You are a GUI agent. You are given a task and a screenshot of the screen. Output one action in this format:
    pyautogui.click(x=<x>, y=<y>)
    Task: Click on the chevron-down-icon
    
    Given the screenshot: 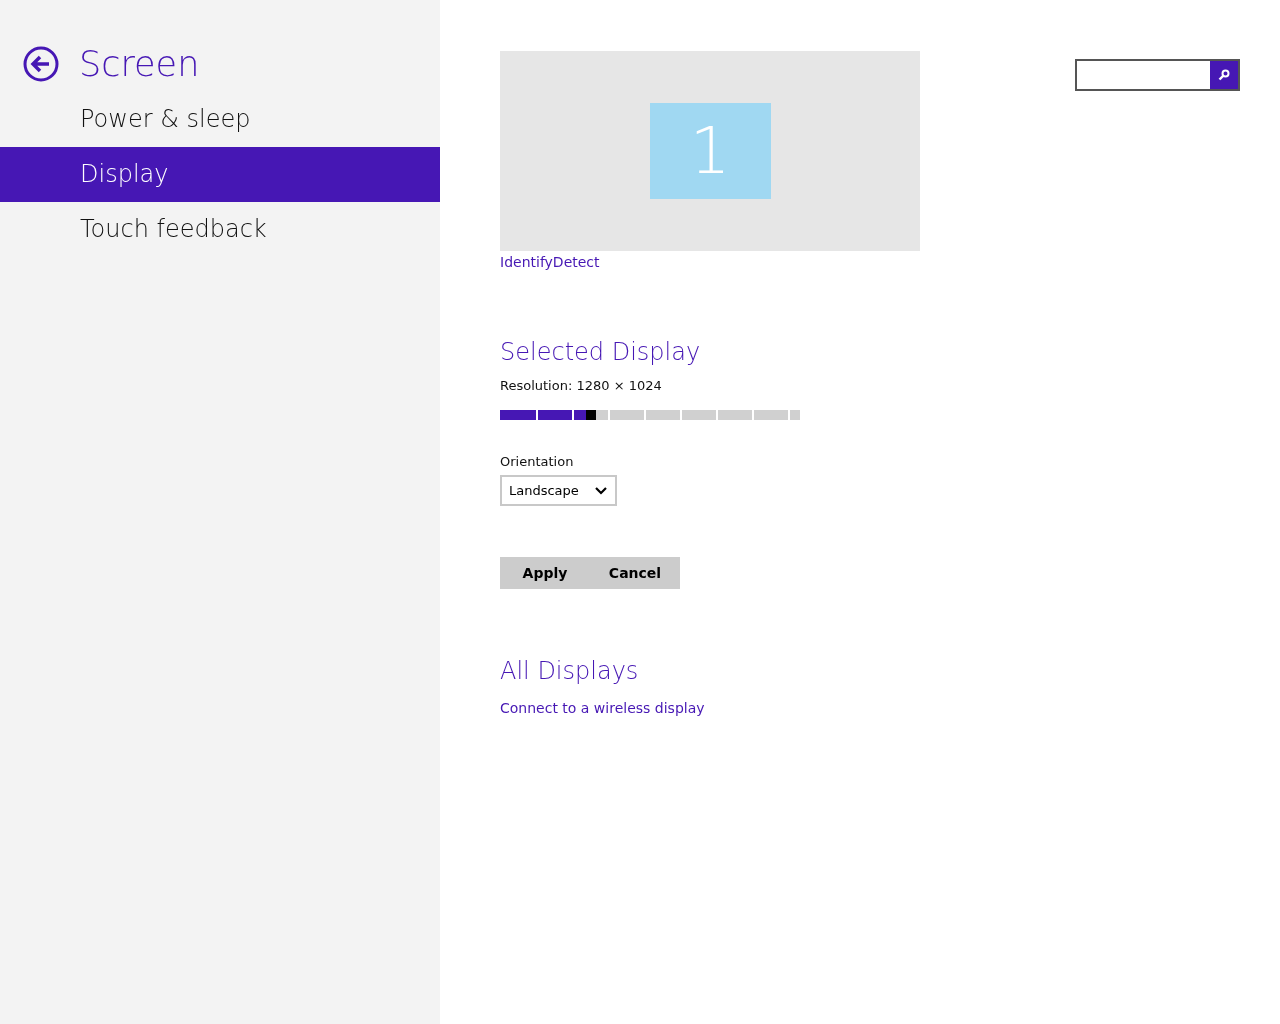 What is the action you would take?
    pyautogui.click(x=601, y=490)
    